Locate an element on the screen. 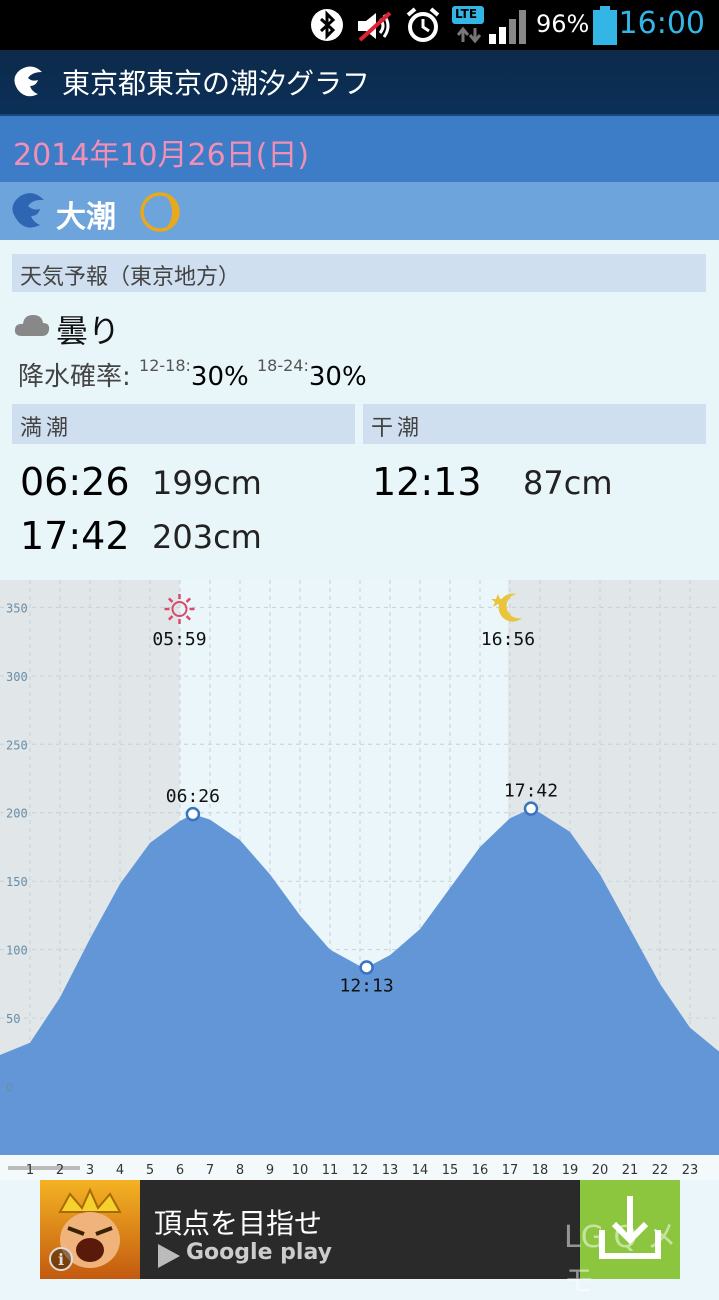  low-tide-header: 干潮 is located at coordinates (534, 424).